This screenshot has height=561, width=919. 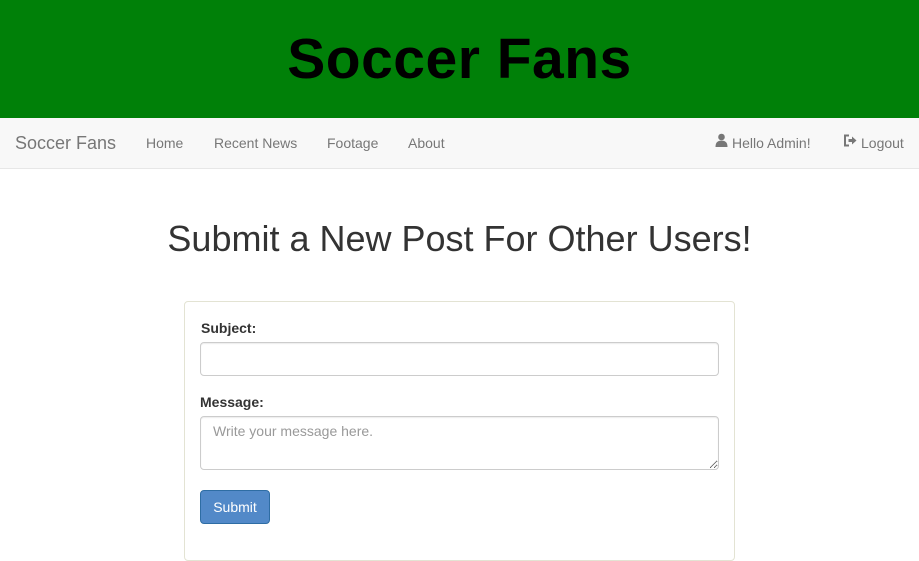 I want to click on nav-user-greeting: Hello Admin!, so click(x=763, y=143).